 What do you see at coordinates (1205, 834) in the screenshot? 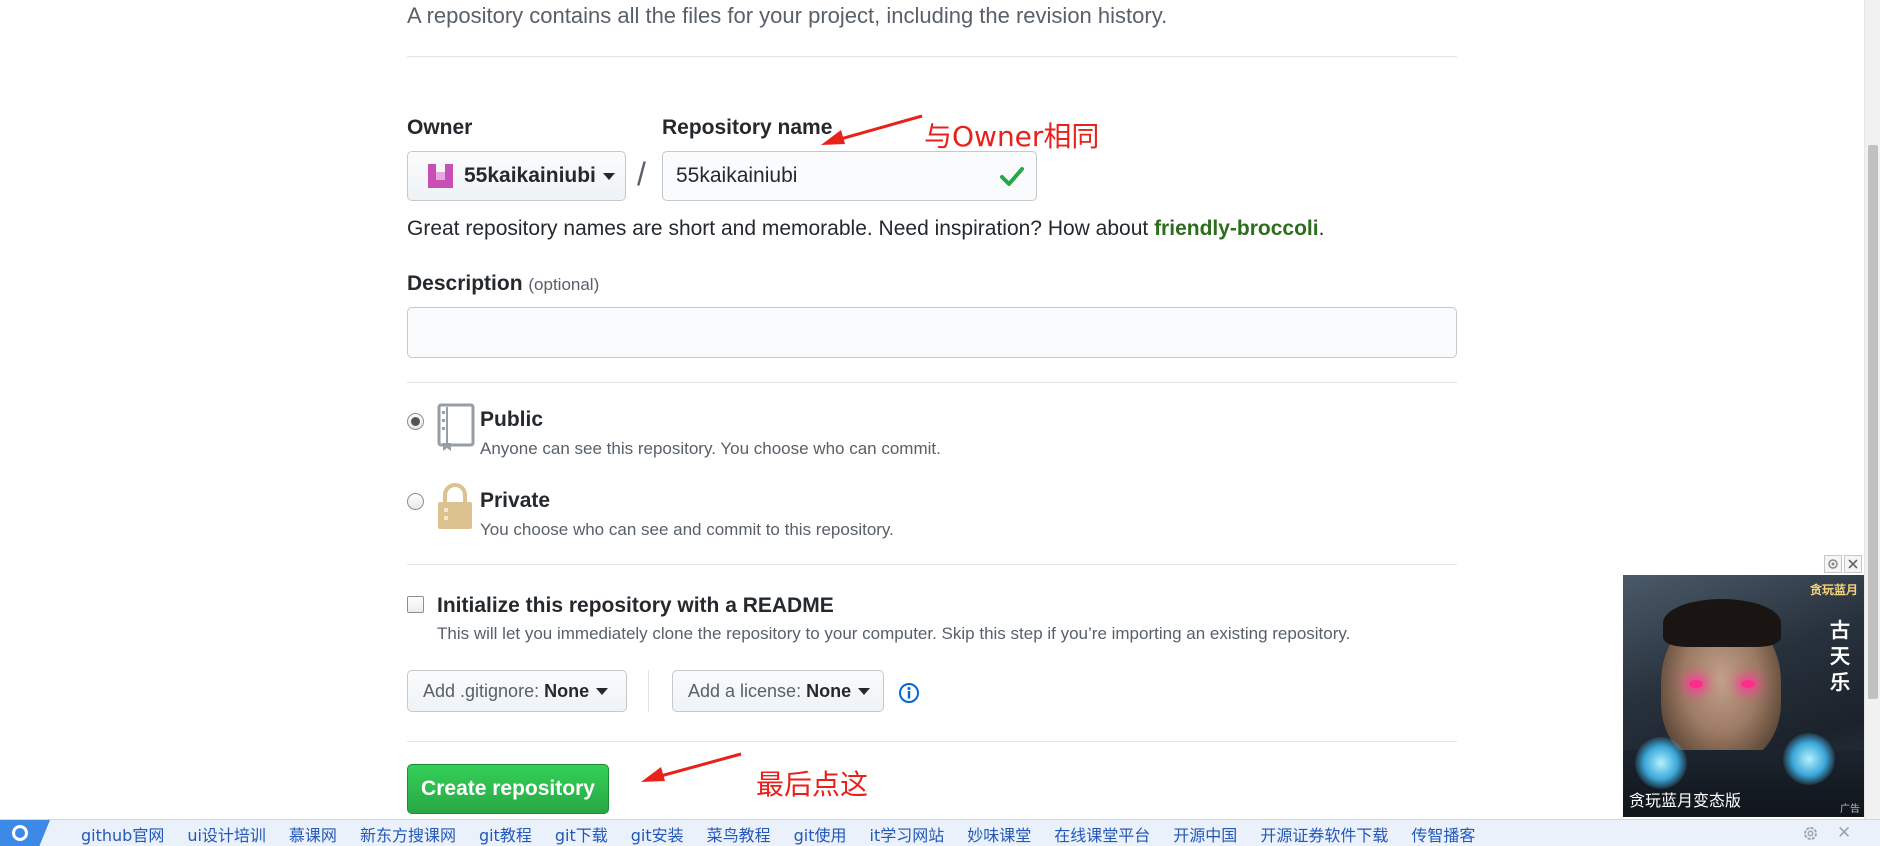
I see `bottom-link: 开源中国` at bounding box center [1205, 834].